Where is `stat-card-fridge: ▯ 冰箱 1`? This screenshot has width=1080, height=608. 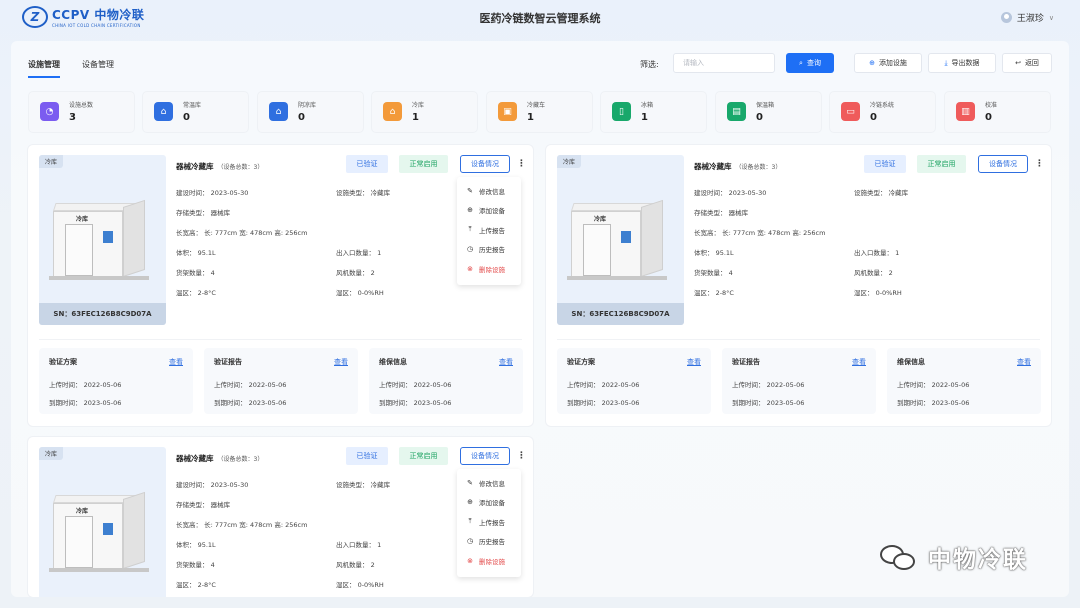 stat-card-fridge: ▯ 冰箱 1 is located at coordinates (653, 112).